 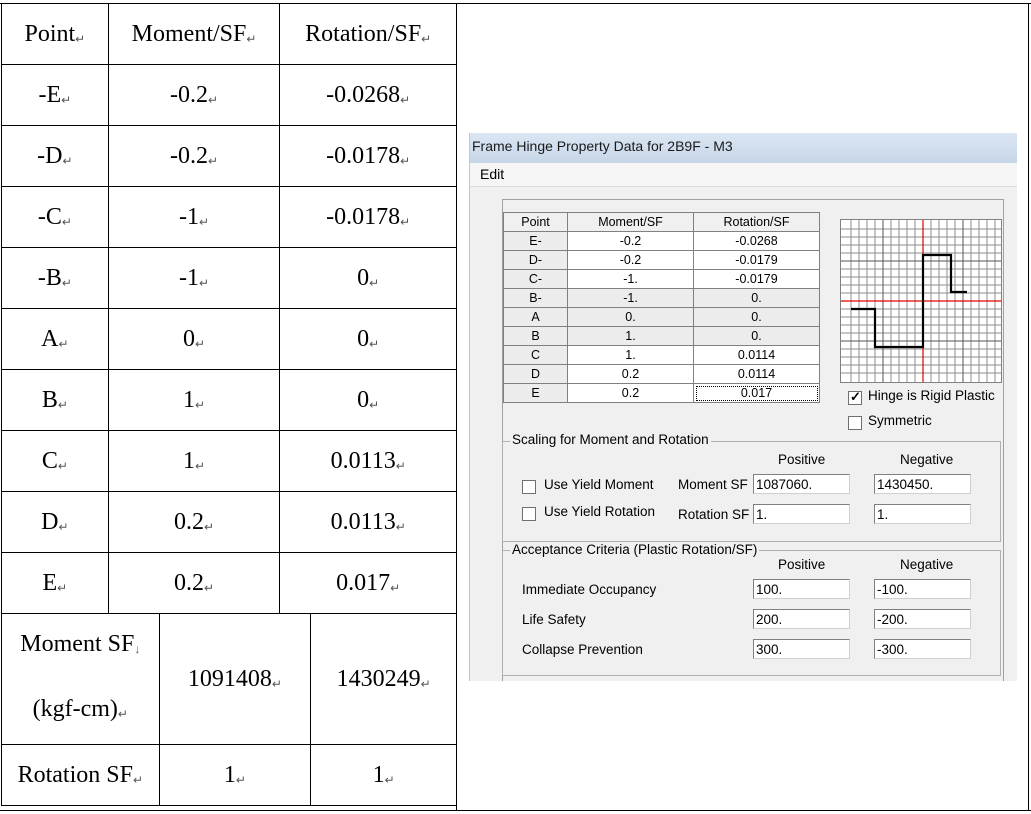 What do you see at coordinates (363, 94) in the screenshot?
I see `rotation-cell: -0.0268` at bounding box center [363, 94].